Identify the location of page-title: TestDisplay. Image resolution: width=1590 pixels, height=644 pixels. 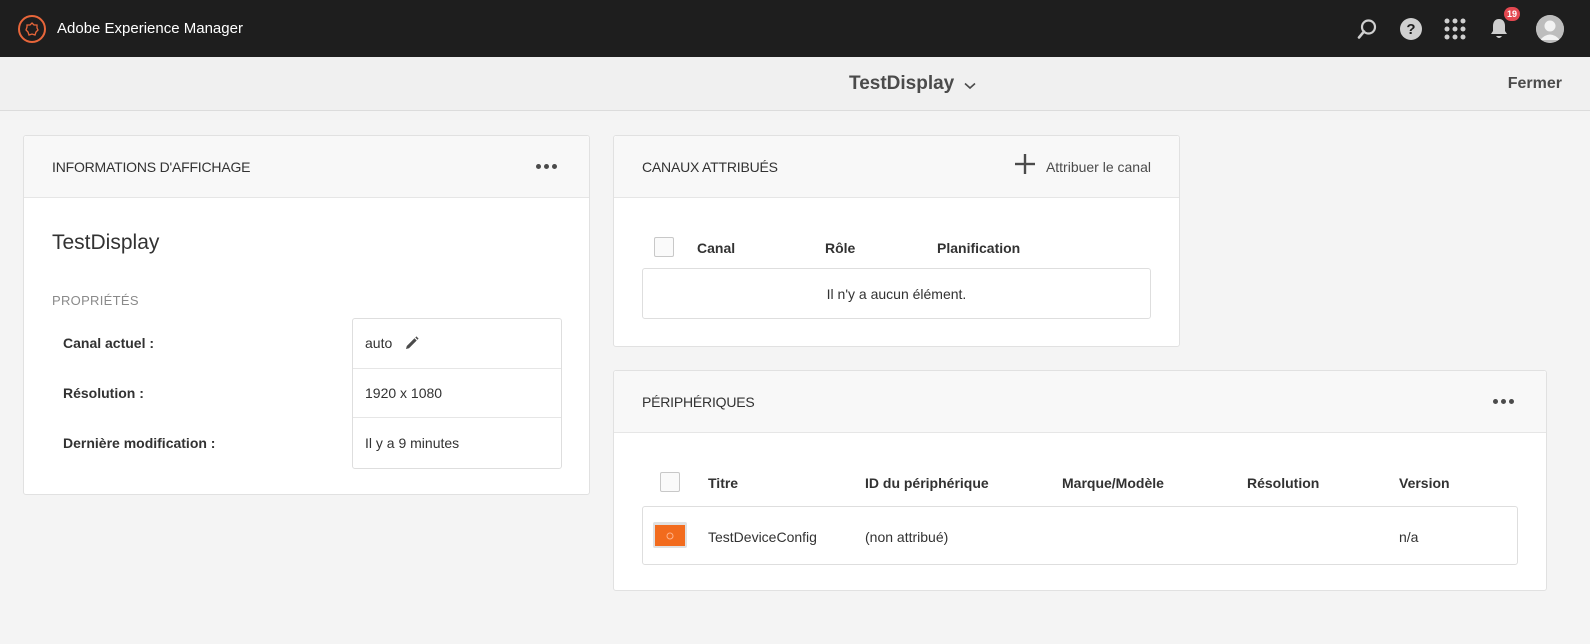
(902, 83).